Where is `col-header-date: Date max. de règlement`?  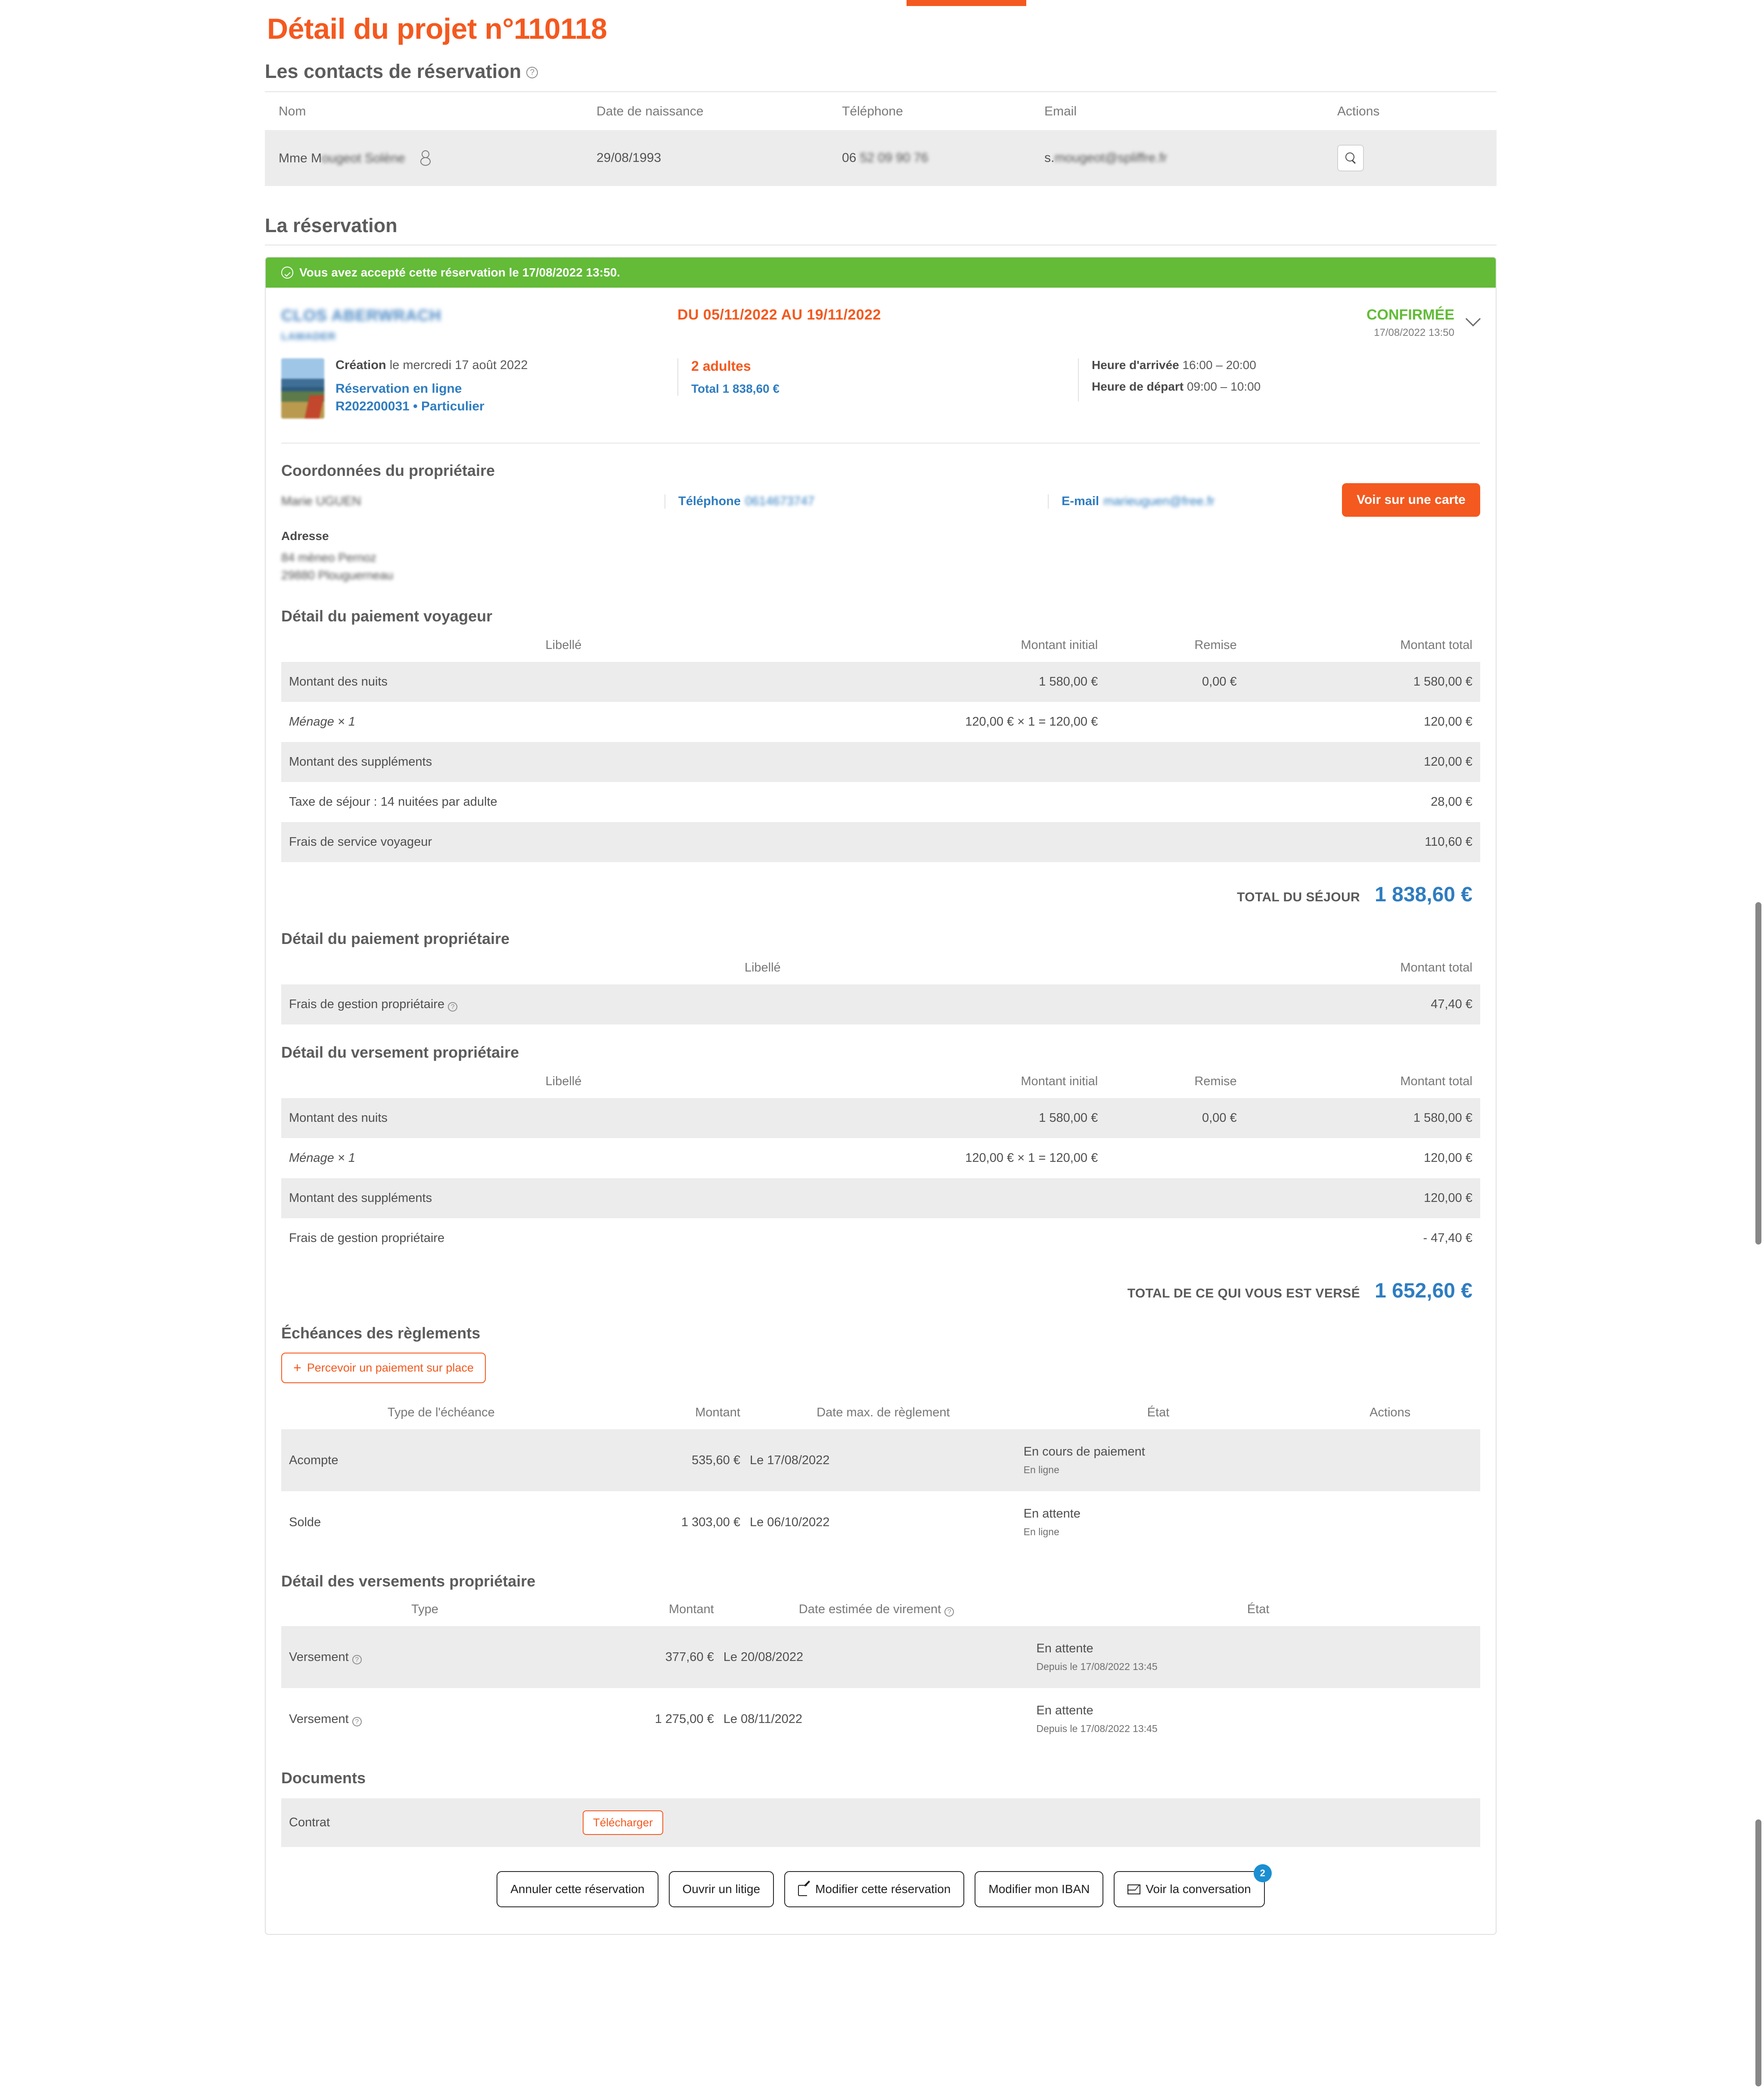
col-header-date: Date max. de règlement is located at coordinates (883, 1413).